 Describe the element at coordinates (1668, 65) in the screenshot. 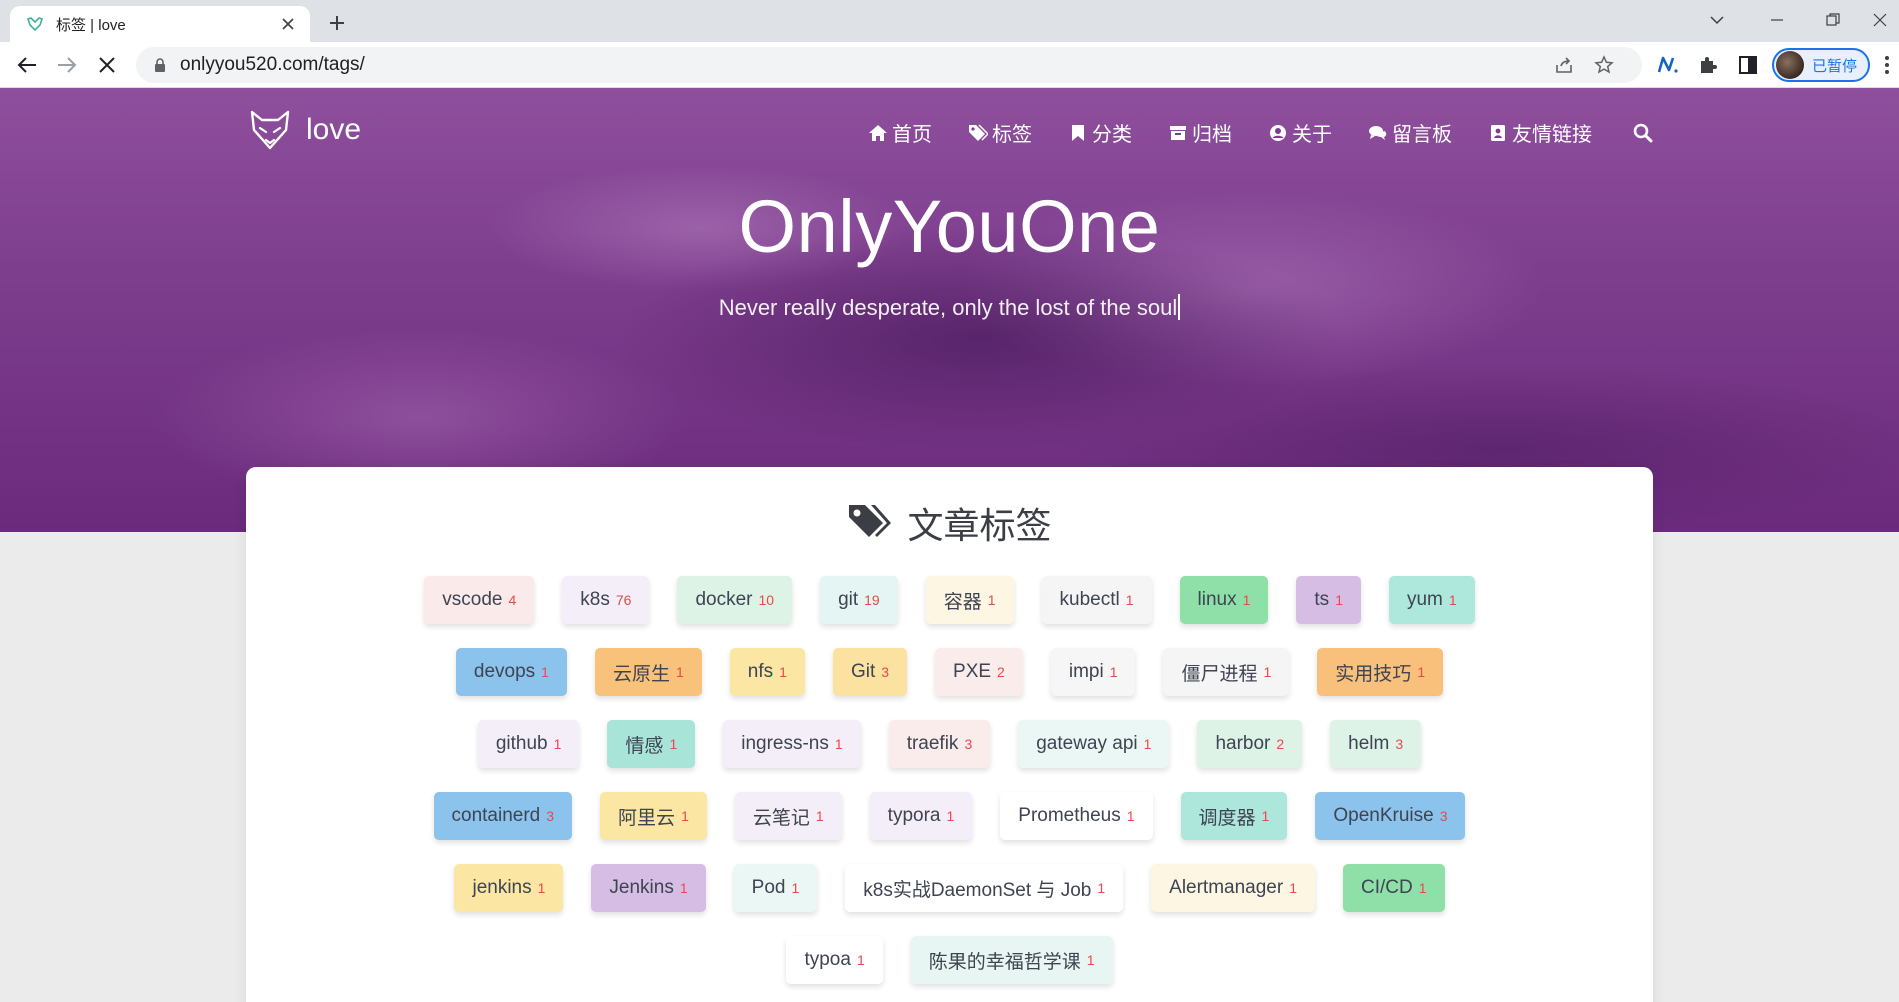

I see `extension-n-icon` at that location.